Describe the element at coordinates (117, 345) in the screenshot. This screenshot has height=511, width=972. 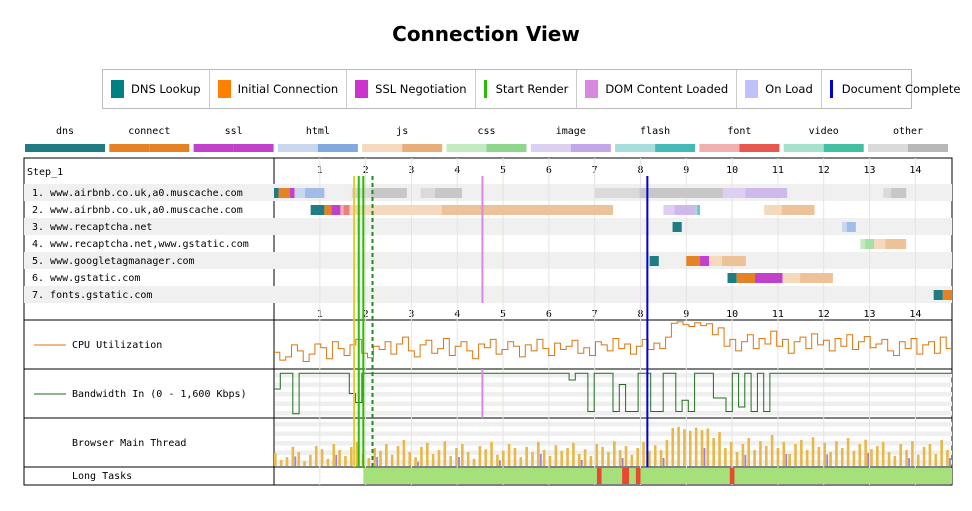
I see `cpu-label: CPU Utilization` at that location.